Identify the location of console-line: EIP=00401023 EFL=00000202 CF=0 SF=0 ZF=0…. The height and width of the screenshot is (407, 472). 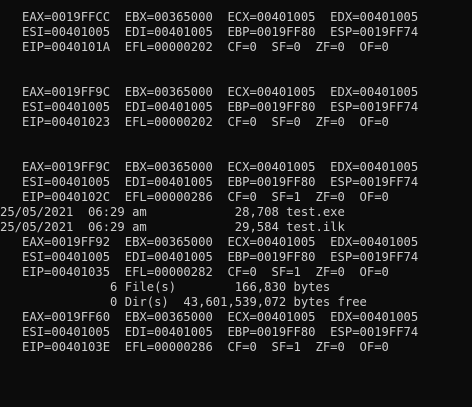
(194, 122).